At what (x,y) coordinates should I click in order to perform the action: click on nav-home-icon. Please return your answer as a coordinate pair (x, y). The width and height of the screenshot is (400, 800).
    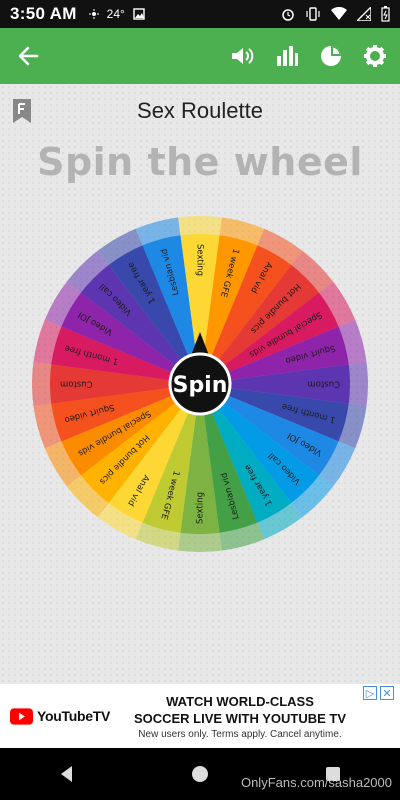
    Looking at the image, I should click on (199, 774).